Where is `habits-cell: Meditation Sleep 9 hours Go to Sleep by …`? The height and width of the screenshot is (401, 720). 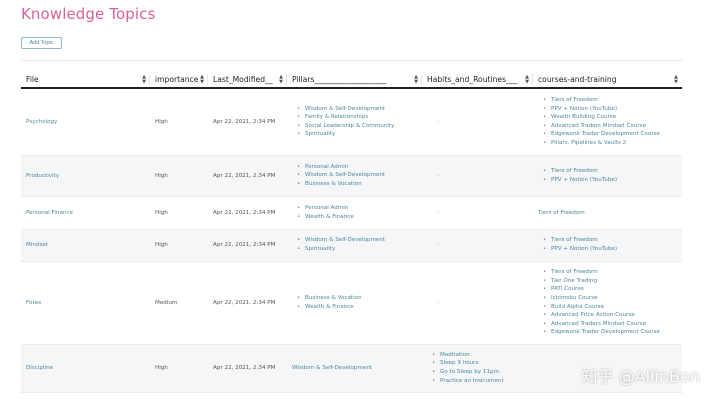 habits-cell: Meditation Sleep 9 hours Go to Sleep by … is located at coordinates (477, 368).